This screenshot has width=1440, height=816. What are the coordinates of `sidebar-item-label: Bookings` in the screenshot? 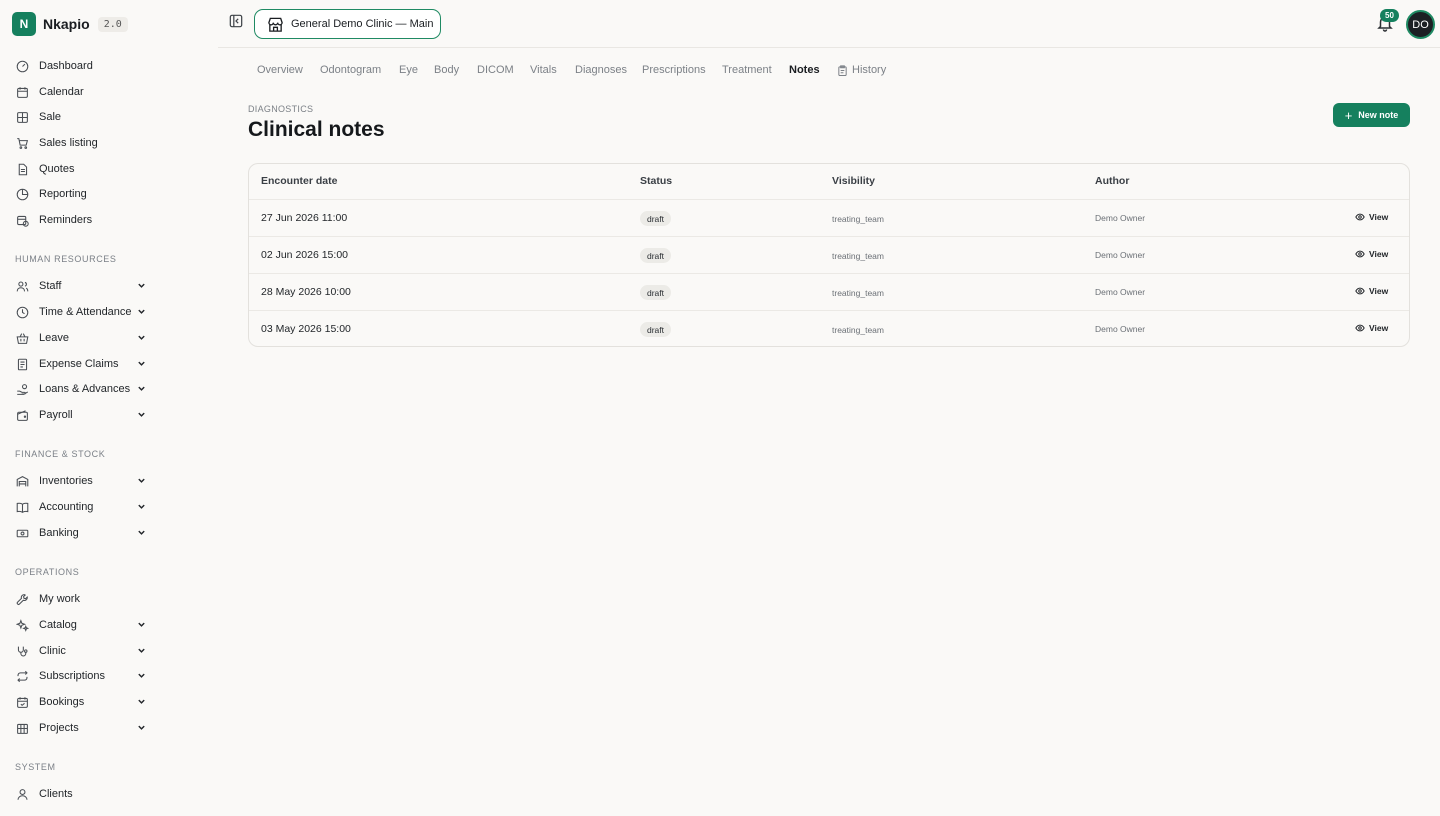 It's located at (62, 702).